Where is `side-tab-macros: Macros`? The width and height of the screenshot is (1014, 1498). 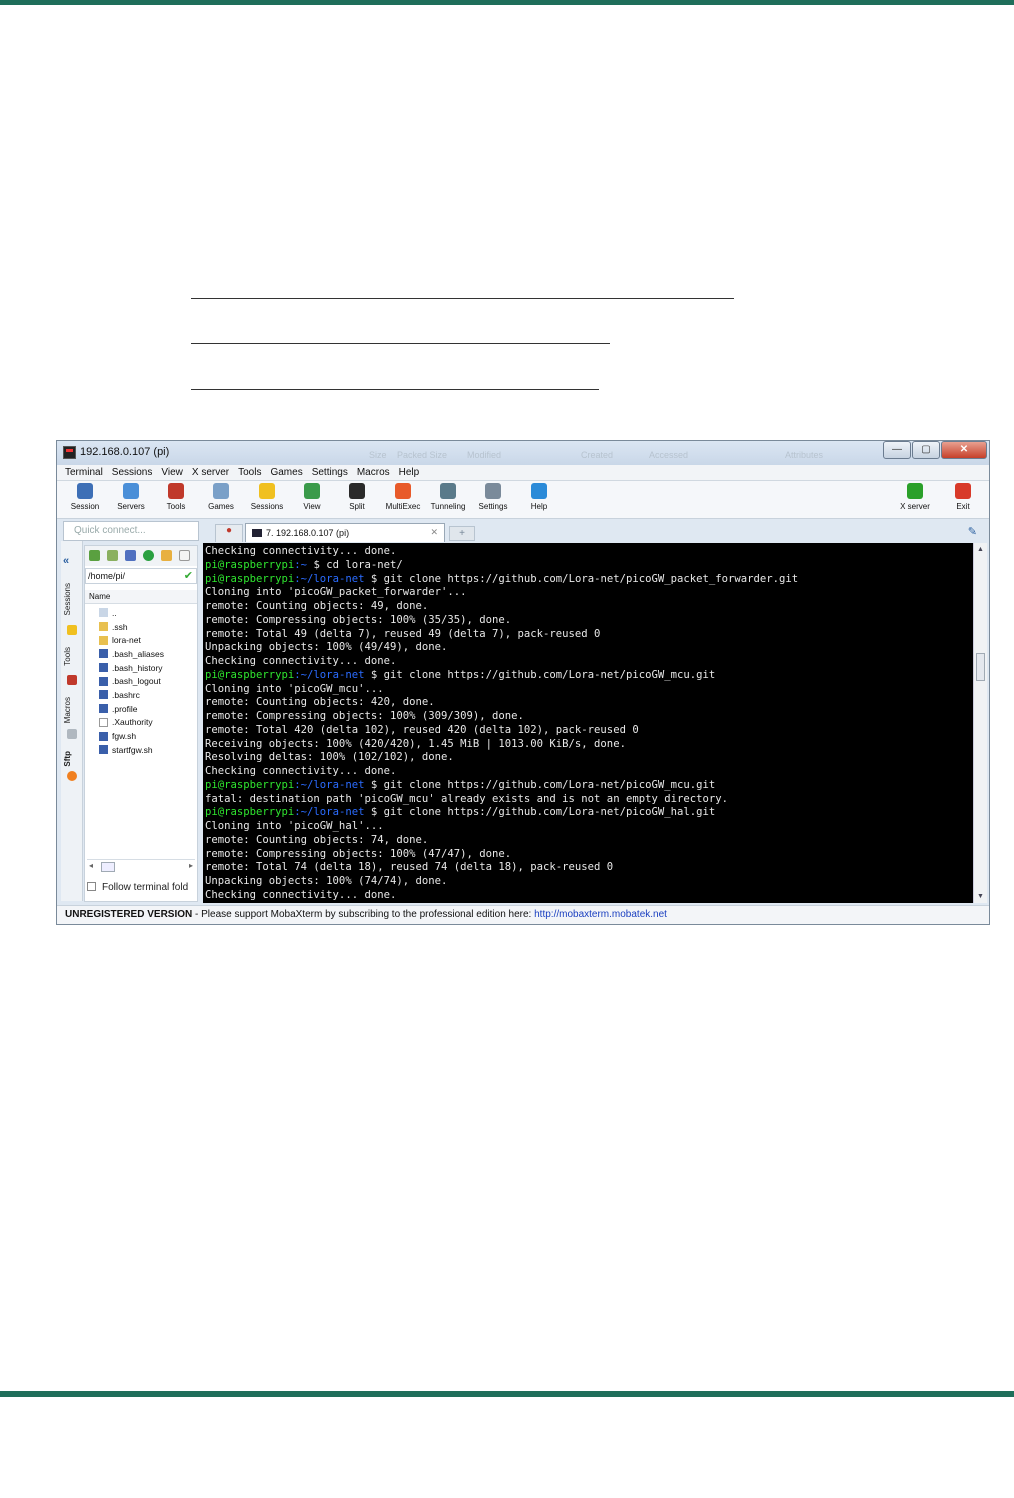 side-tab-macros: Macros is located at coordinates (67, 710).